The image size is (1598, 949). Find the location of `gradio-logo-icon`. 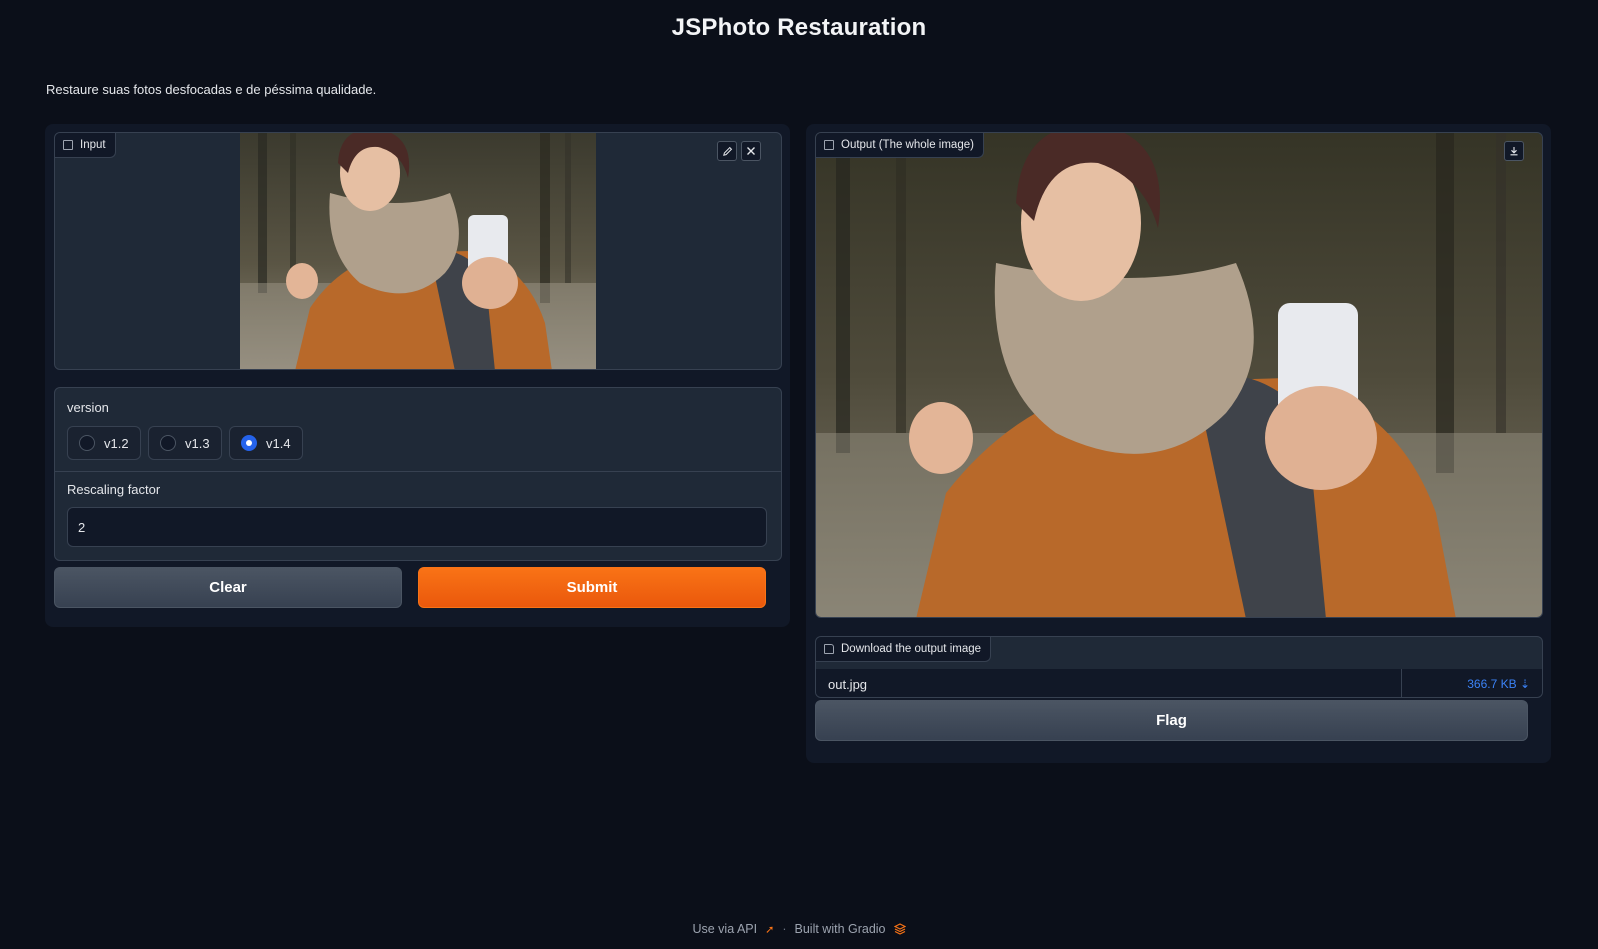

gradio-logo-icon is located at coordinates (899, 929).